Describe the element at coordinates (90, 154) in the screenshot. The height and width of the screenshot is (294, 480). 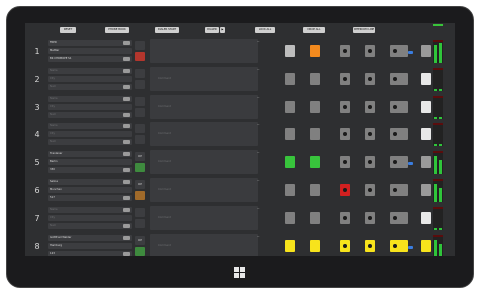
I see `caller-name-field: Tcenlaner` at that location.